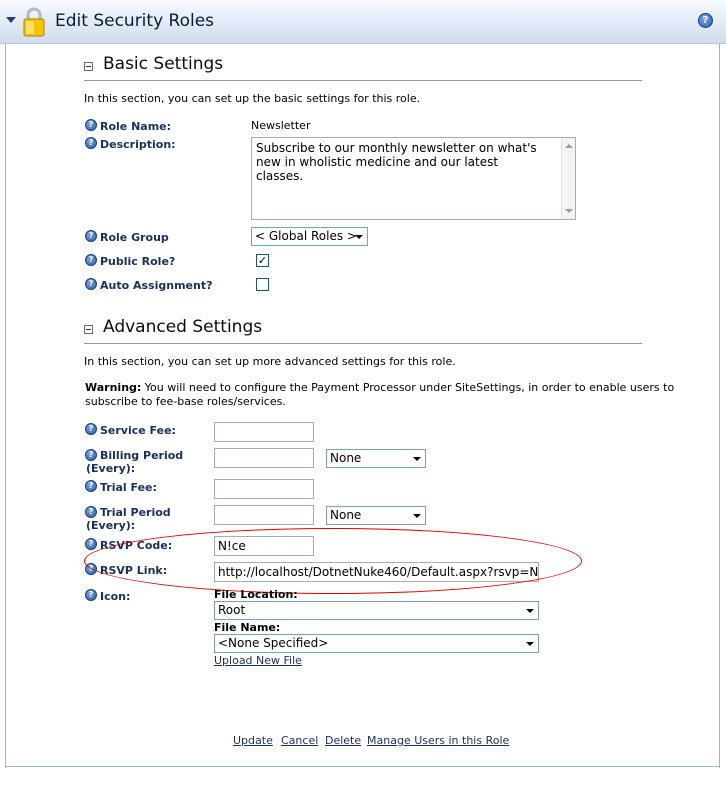 This screenshot has width=726, height=798. I want to click on role-group-label: Role Group, so click(134, 237).